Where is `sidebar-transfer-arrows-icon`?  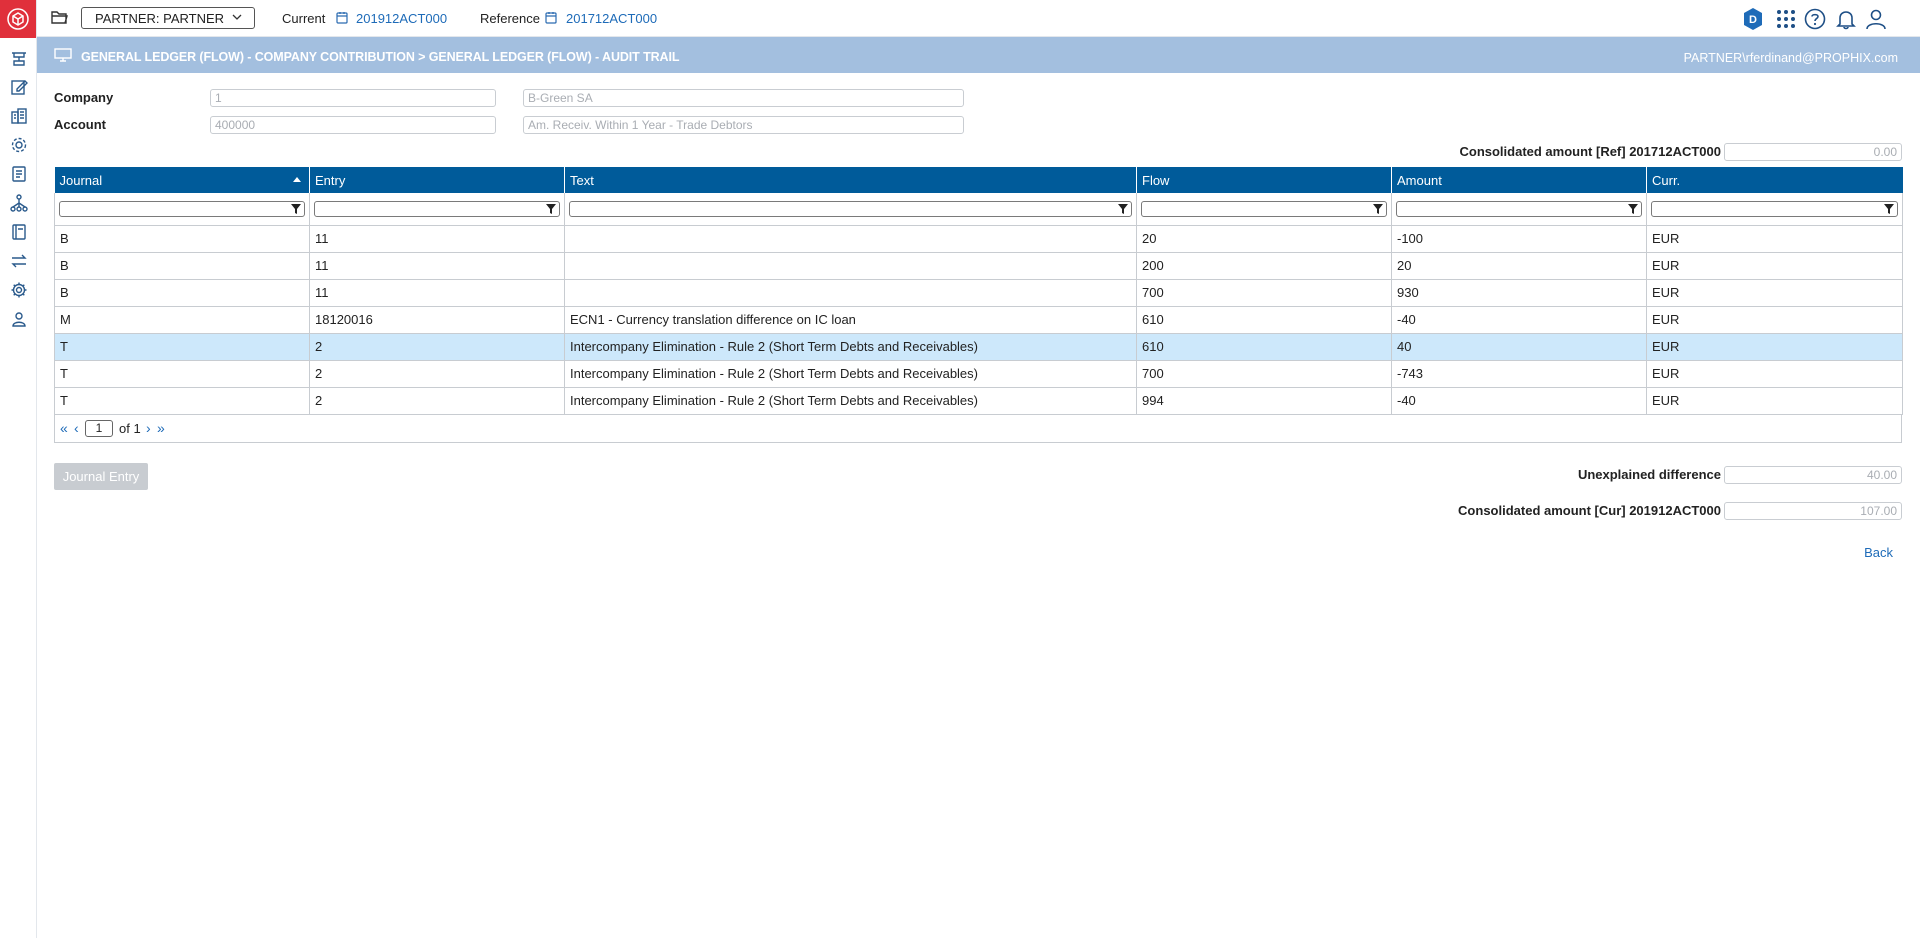
sidebar-transfer-arrows-icon is located at coordinates (18, 260).